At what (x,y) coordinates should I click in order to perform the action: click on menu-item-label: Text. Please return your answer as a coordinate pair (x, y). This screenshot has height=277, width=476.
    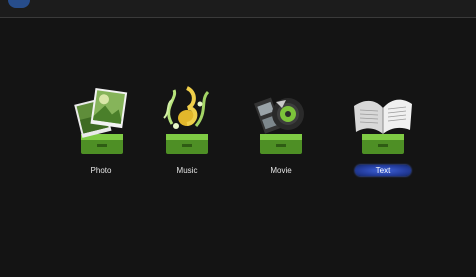
    Looking at the image, I should click on (383, 170).